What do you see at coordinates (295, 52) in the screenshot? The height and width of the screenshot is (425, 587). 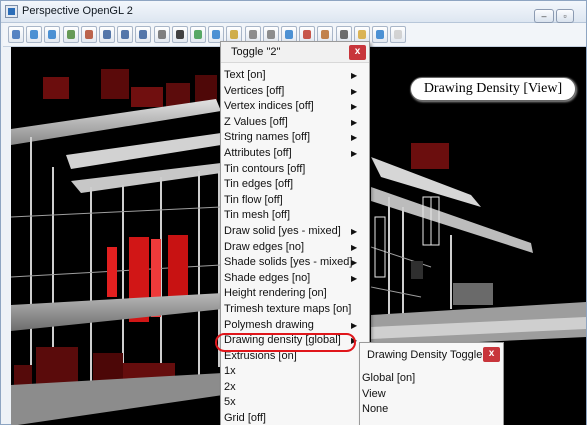 I see `toggle-menu-header: Toggle "2" x` at bounding box center [295, 52].